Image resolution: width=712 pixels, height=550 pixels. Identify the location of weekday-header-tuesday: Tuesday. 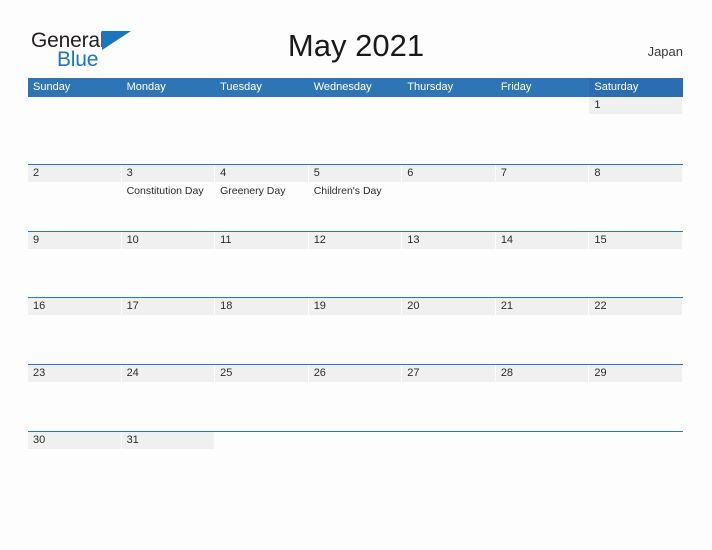
(262, 87).